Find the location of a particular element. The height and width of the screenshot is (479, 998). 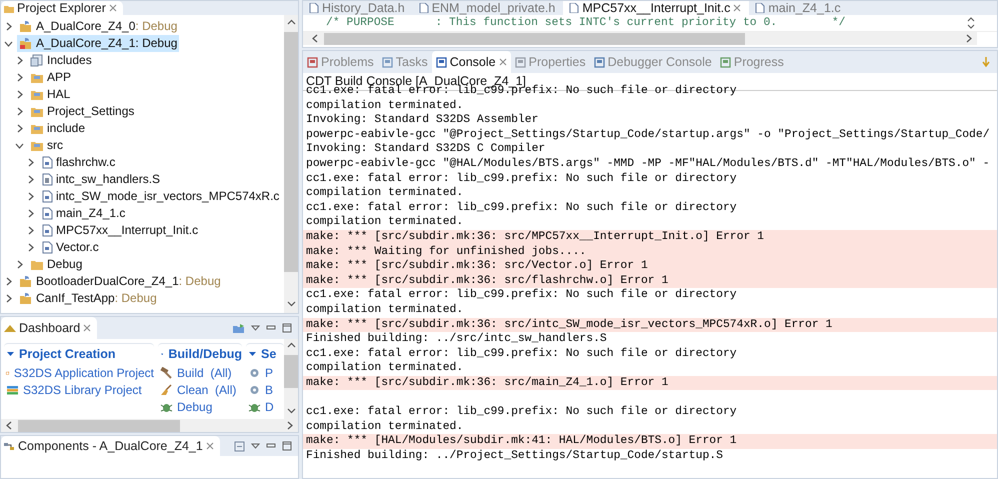

console-line: Invoking: Standard S32DS Assembler is located at coordinates (422, 120).